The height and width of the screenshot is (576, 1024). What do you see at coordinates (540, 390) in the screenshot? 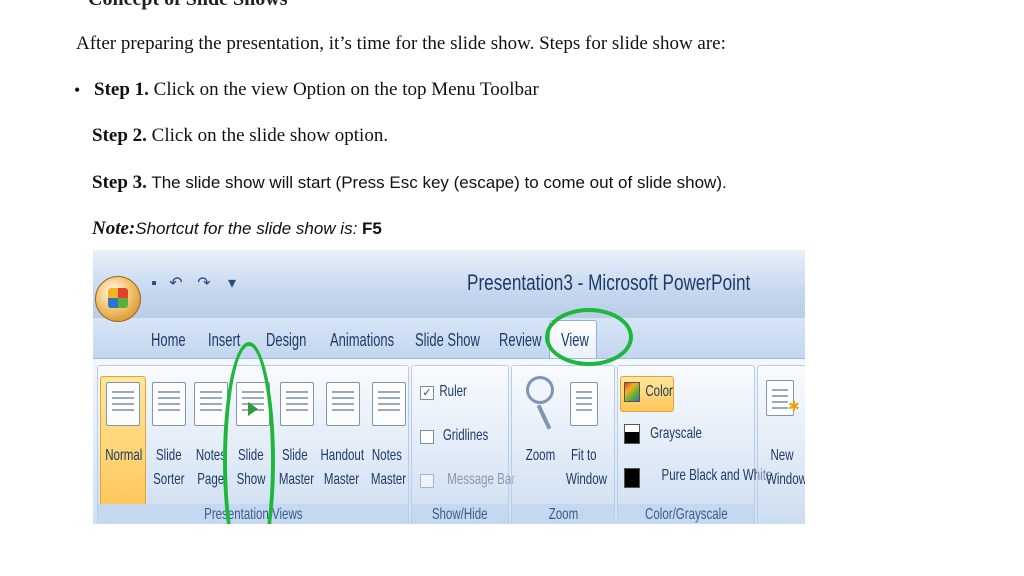
I see `zoom-icon` at bounding box center [540, 390].